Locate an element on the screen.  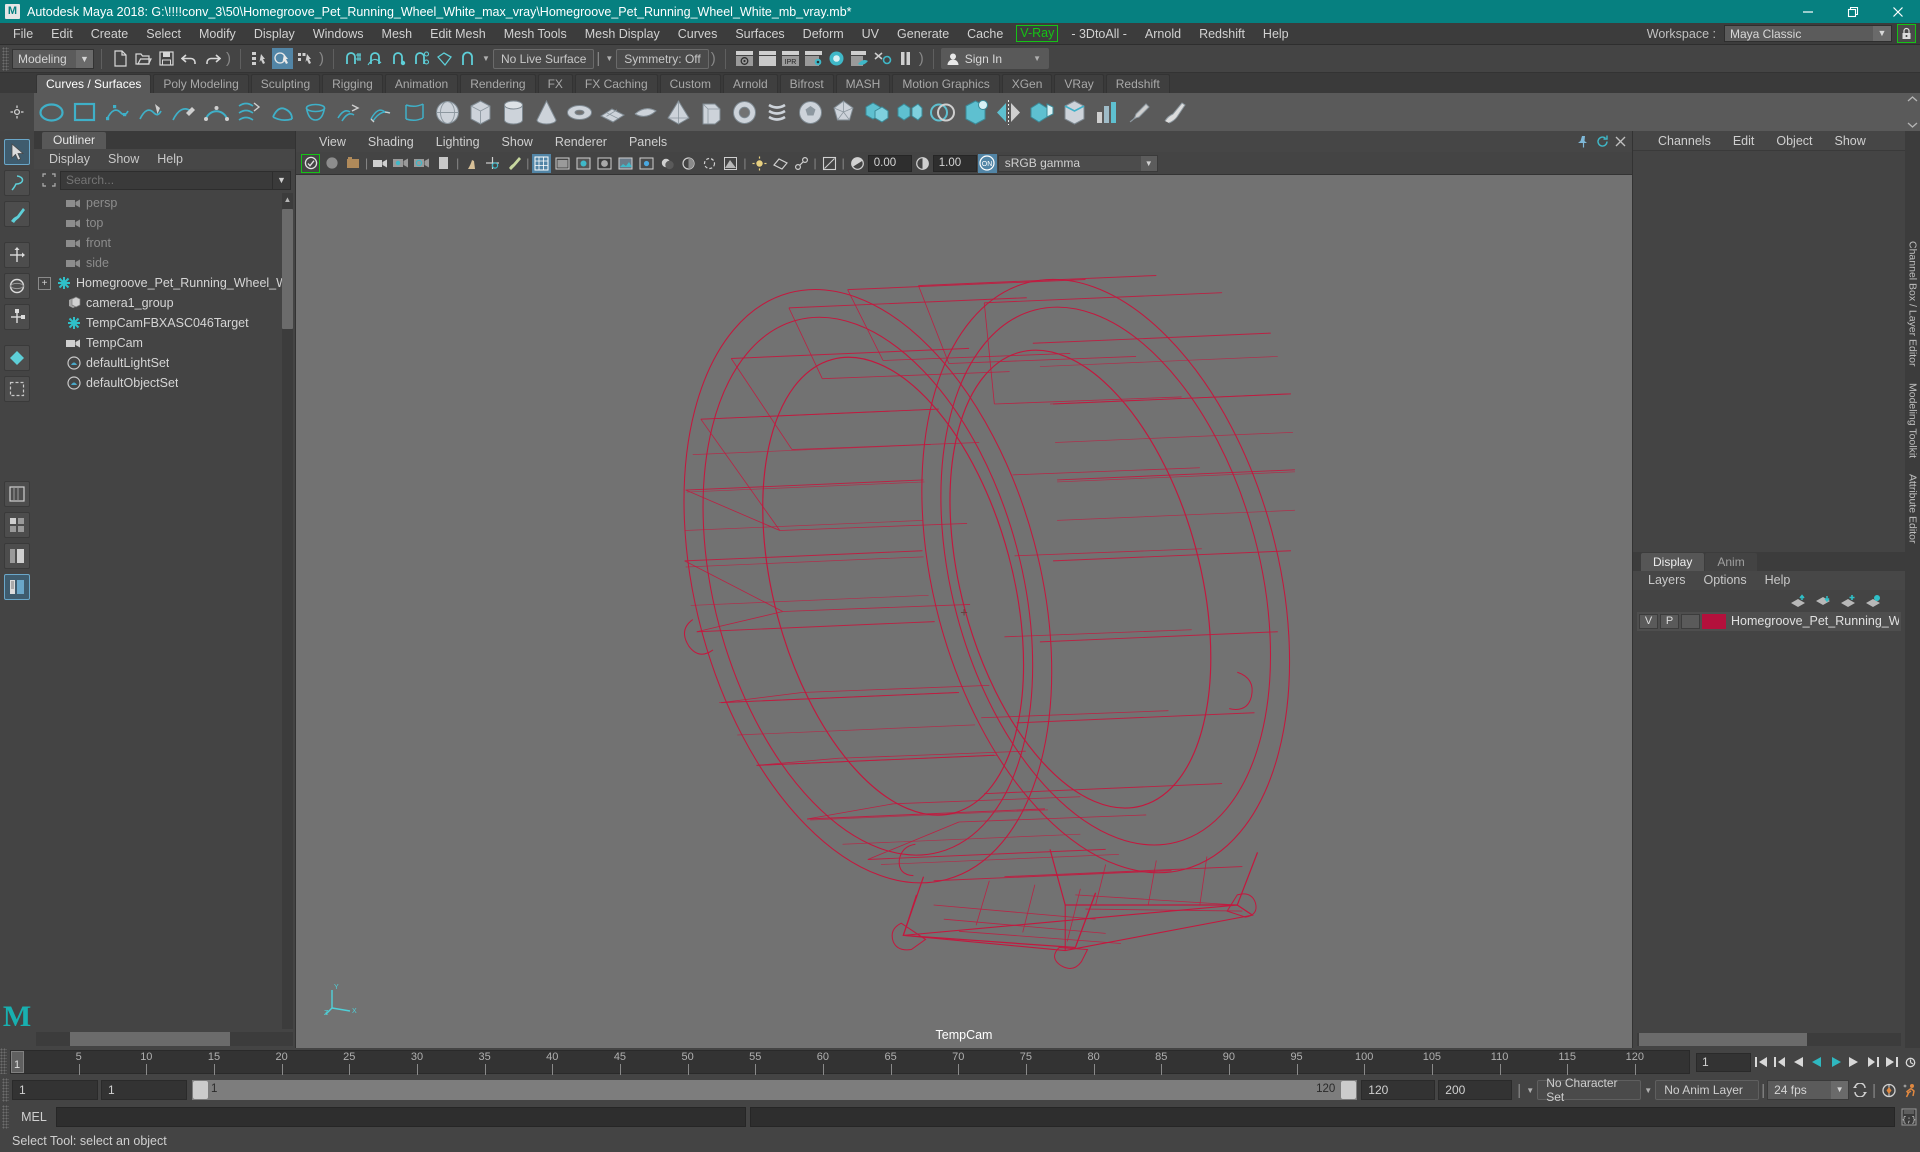
outliner-menu-help: Help is located at coordinates (170, 159).